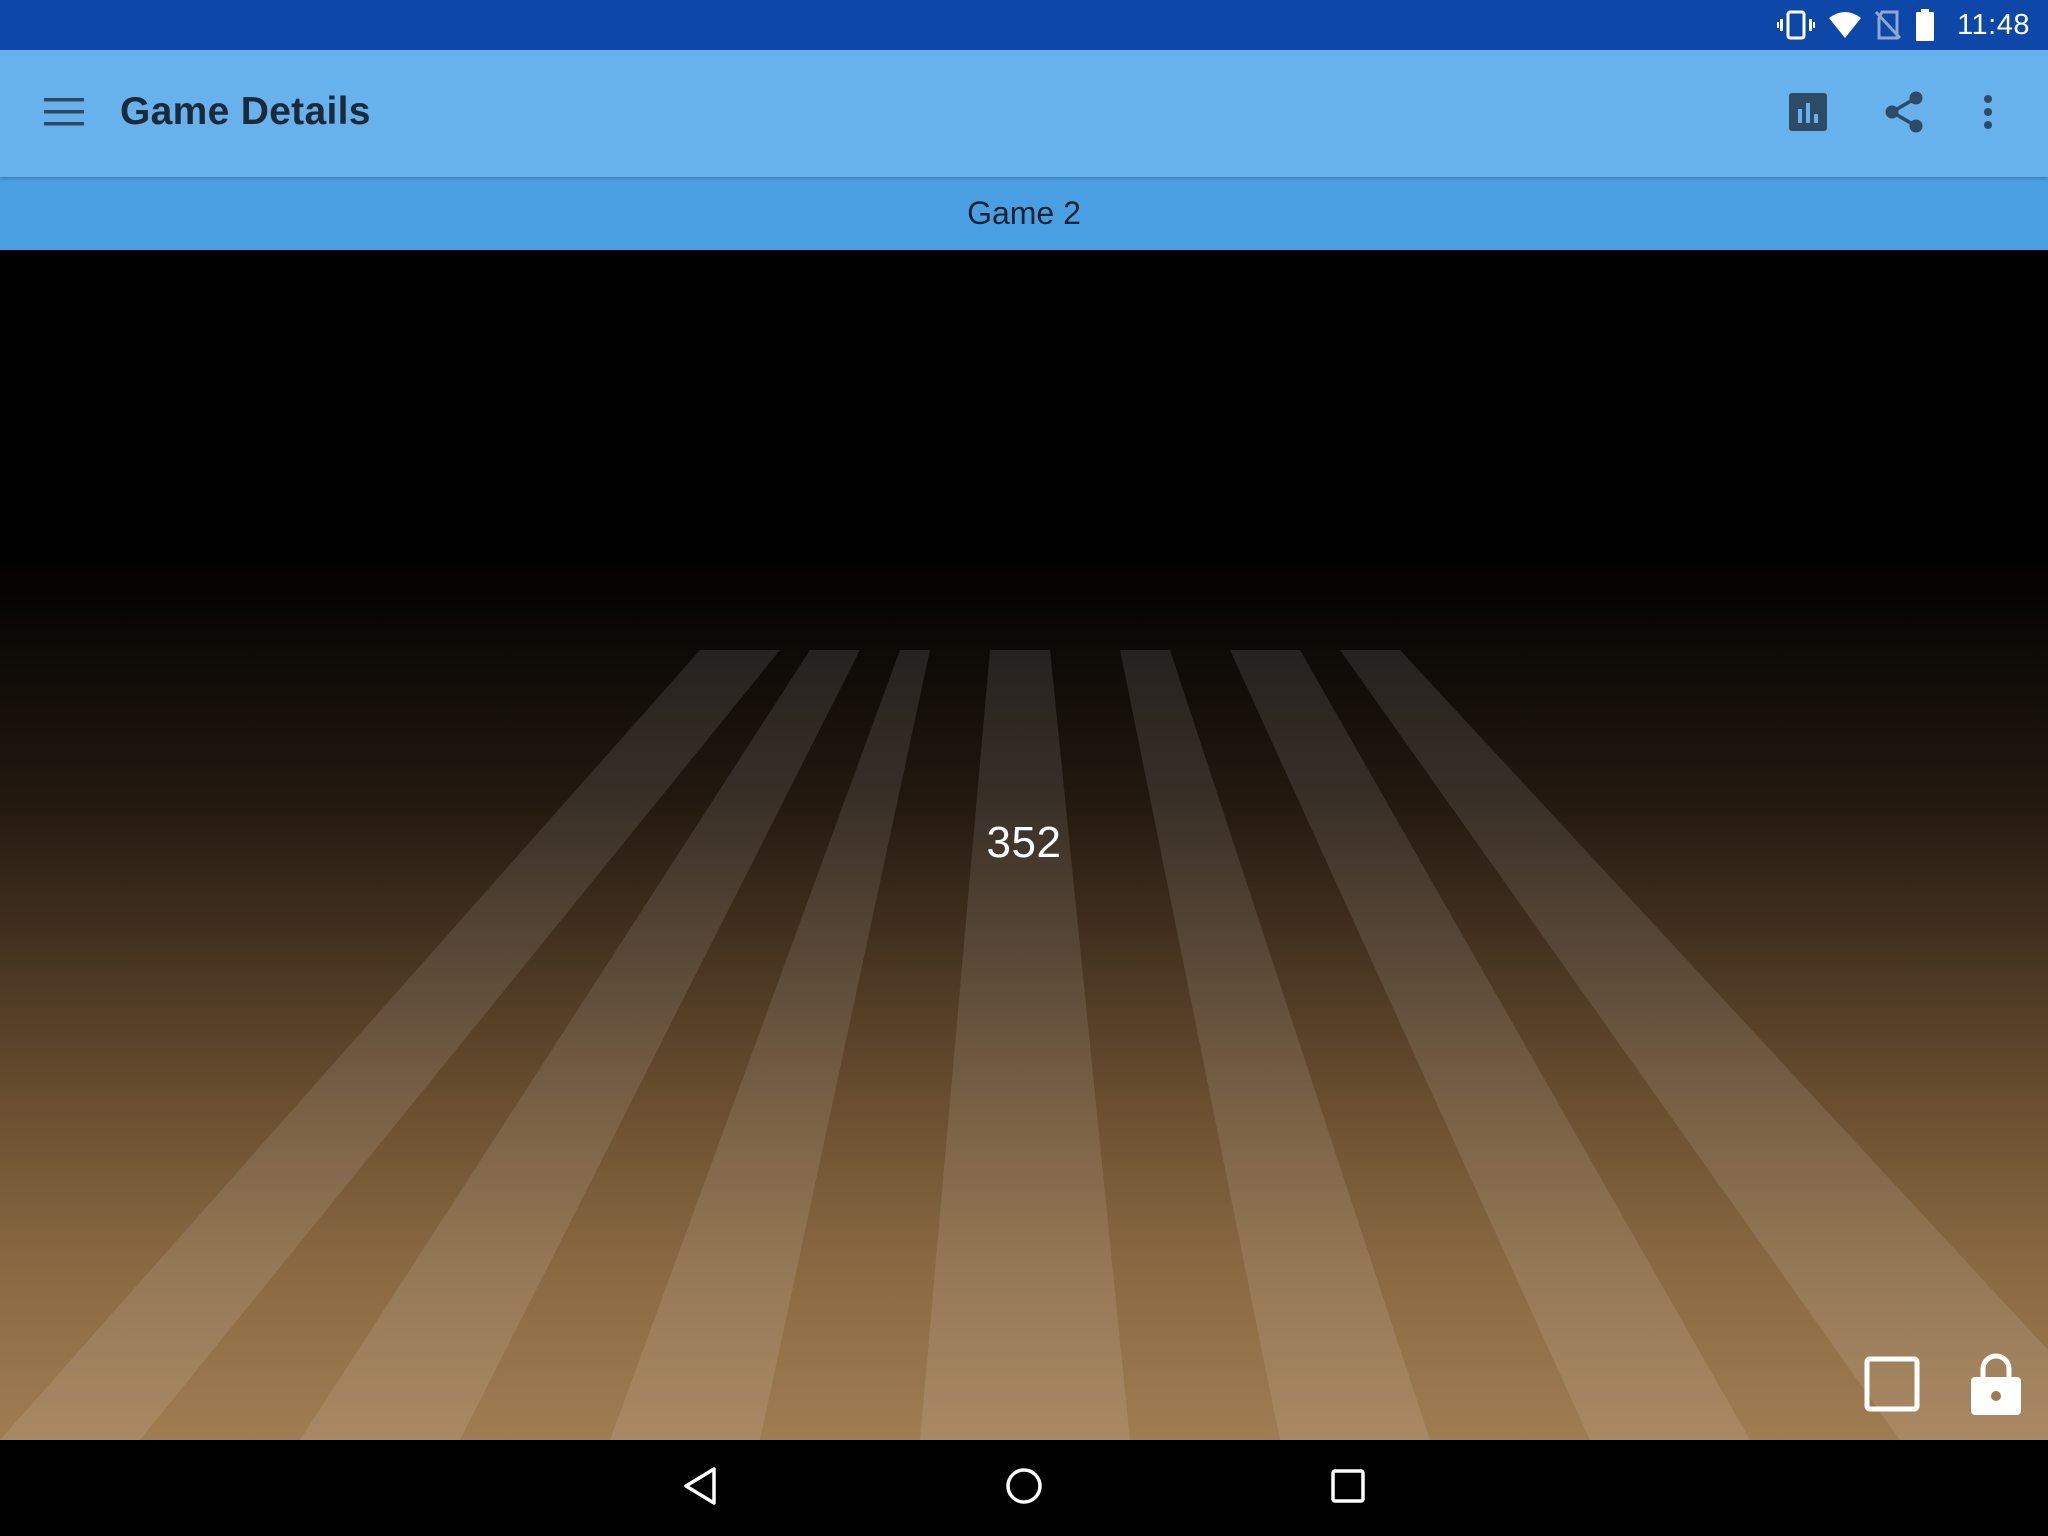 The image size is (2048, 1536). I want to click on home-icon, so click(1024, 1488).